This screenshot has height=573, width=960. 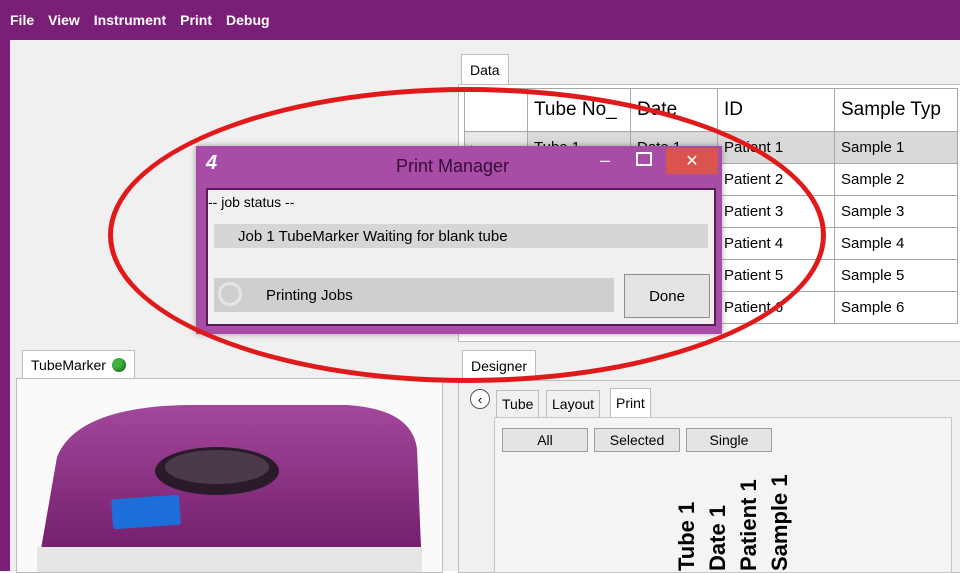 What do you see at coordinates (579, 110) in the screenshot?
I see `column-header-tube: Tube No_` at bounding box center [579, 110].